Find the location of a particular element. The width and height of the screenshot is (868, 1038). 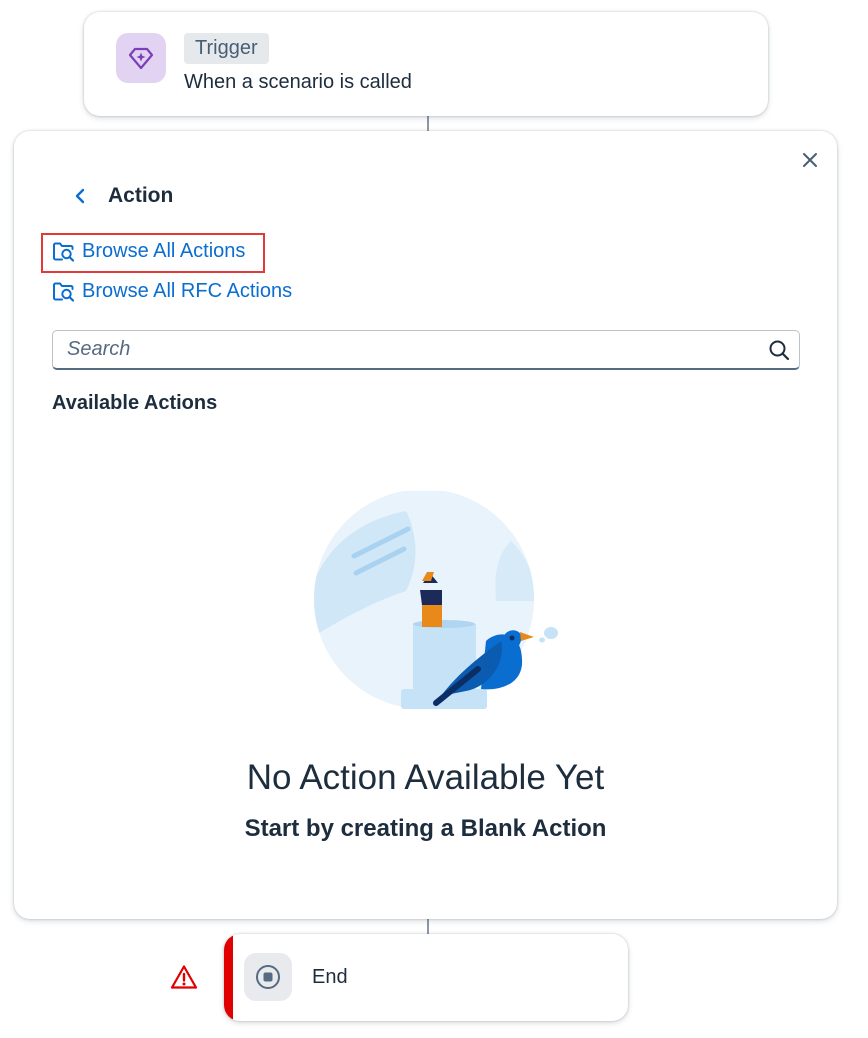

search-field is located at coordinates (426, 350).